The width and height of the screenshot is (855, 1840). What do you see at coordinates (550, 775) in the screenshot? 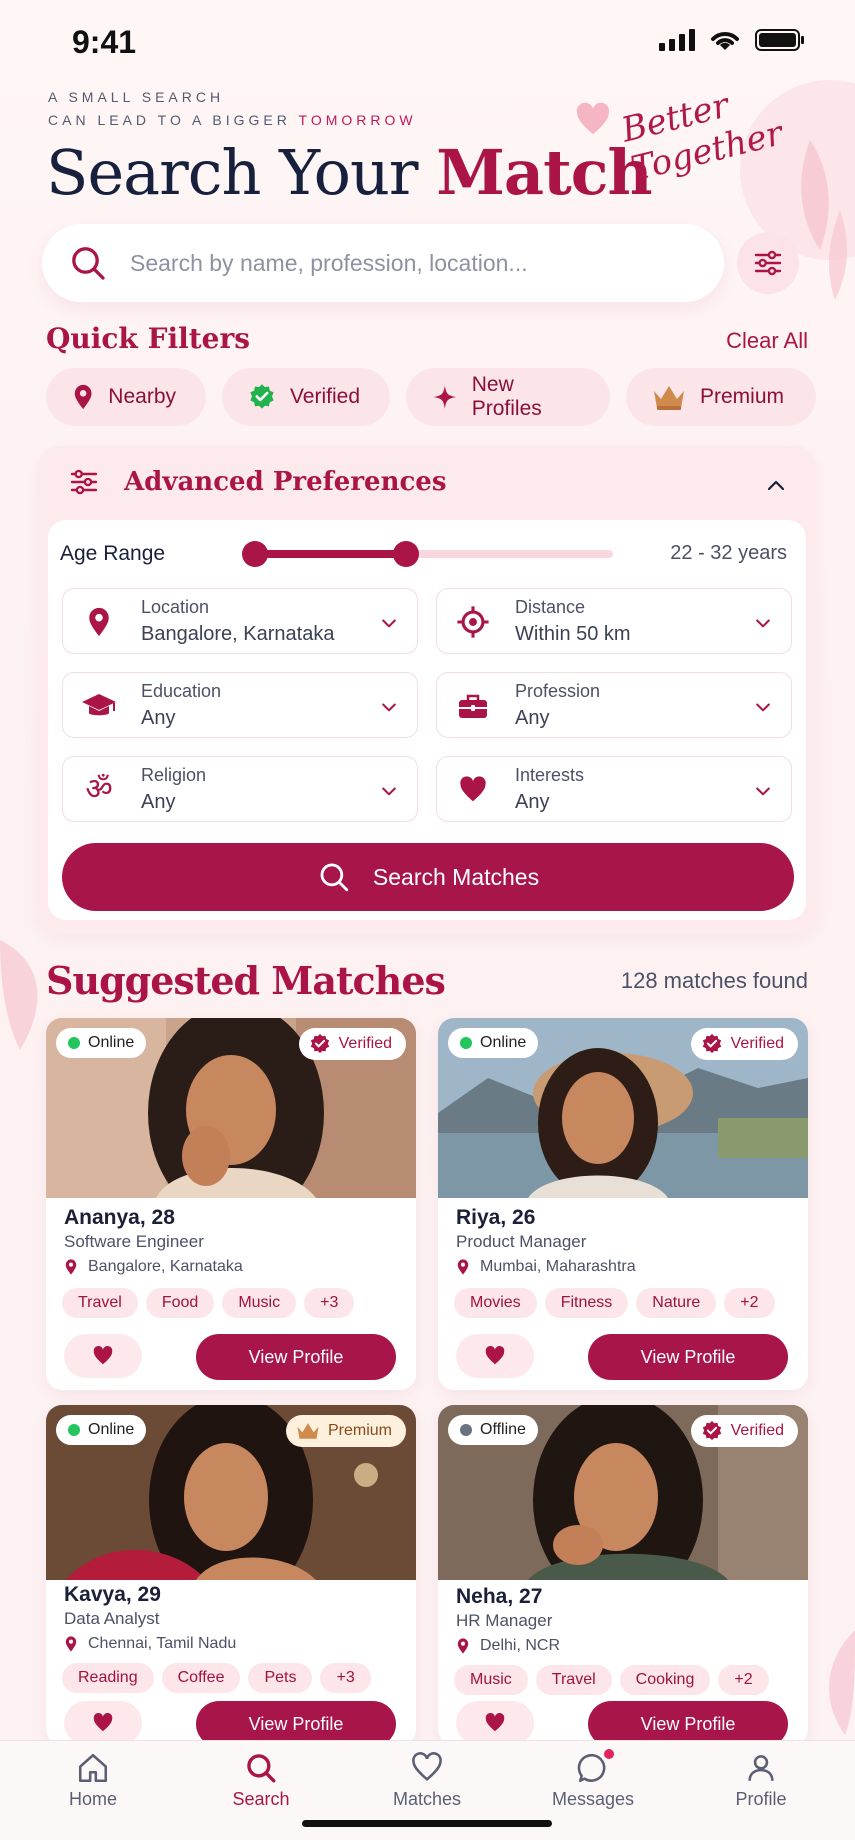
I see `field-label: Interests` at bounding box center [550, 775].